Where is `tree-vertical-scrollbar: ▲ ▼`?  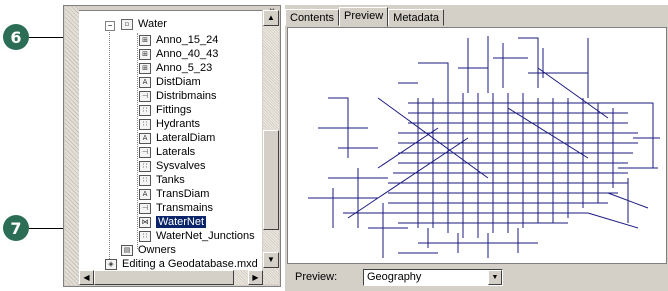
tree-vertical-scrollbar: ▲ ▼ is located at coordinates (271, 147).